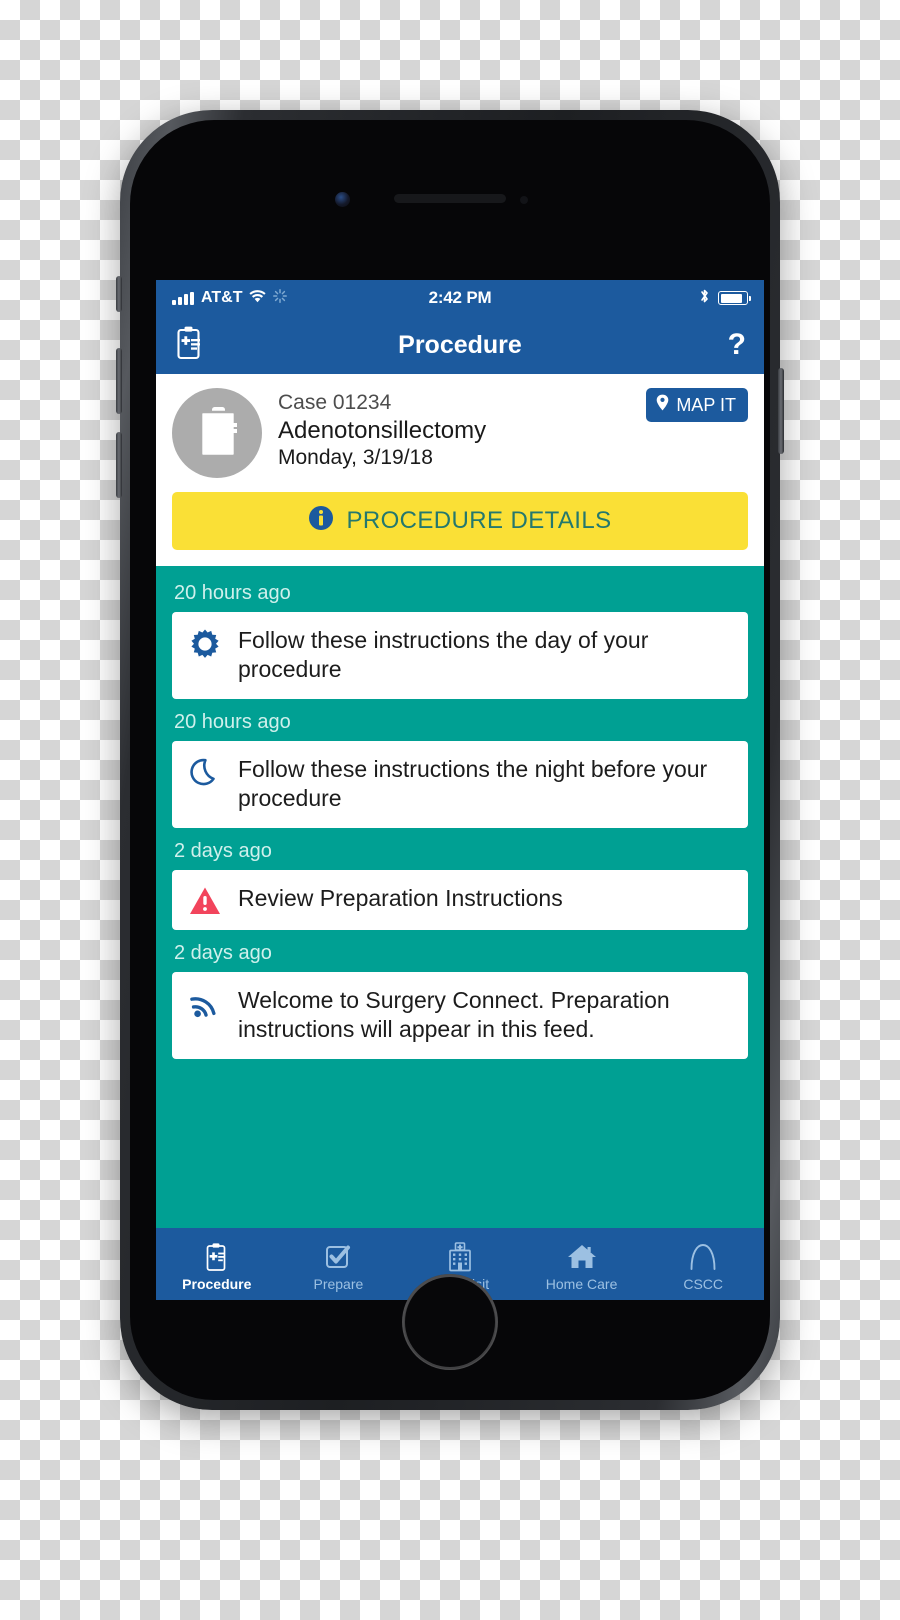 Image resolution: width=900 pixels, height=1620 pixels. I want to click on map-it-button: MAP IT, so click(697, 405).